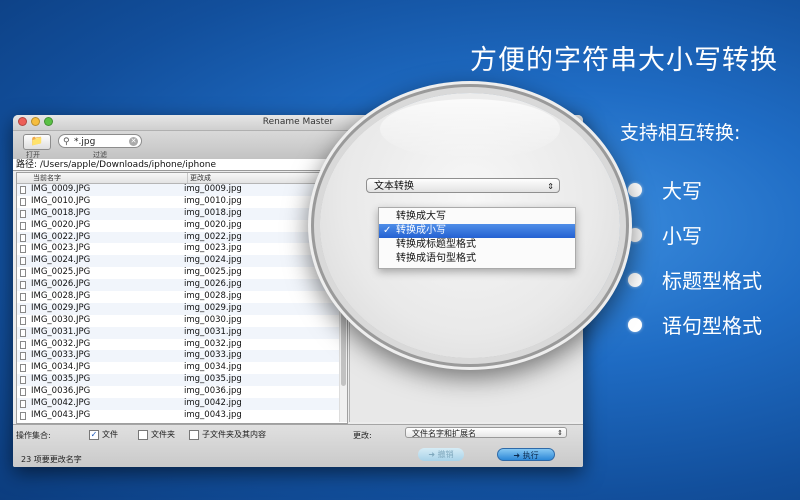 The image size is (800, 500). What do you see at coordinates (477, 259) in the screenshot?
I see `menu-item-sentence-case: 转换成语句型格式` at bounding box center [477, 259].